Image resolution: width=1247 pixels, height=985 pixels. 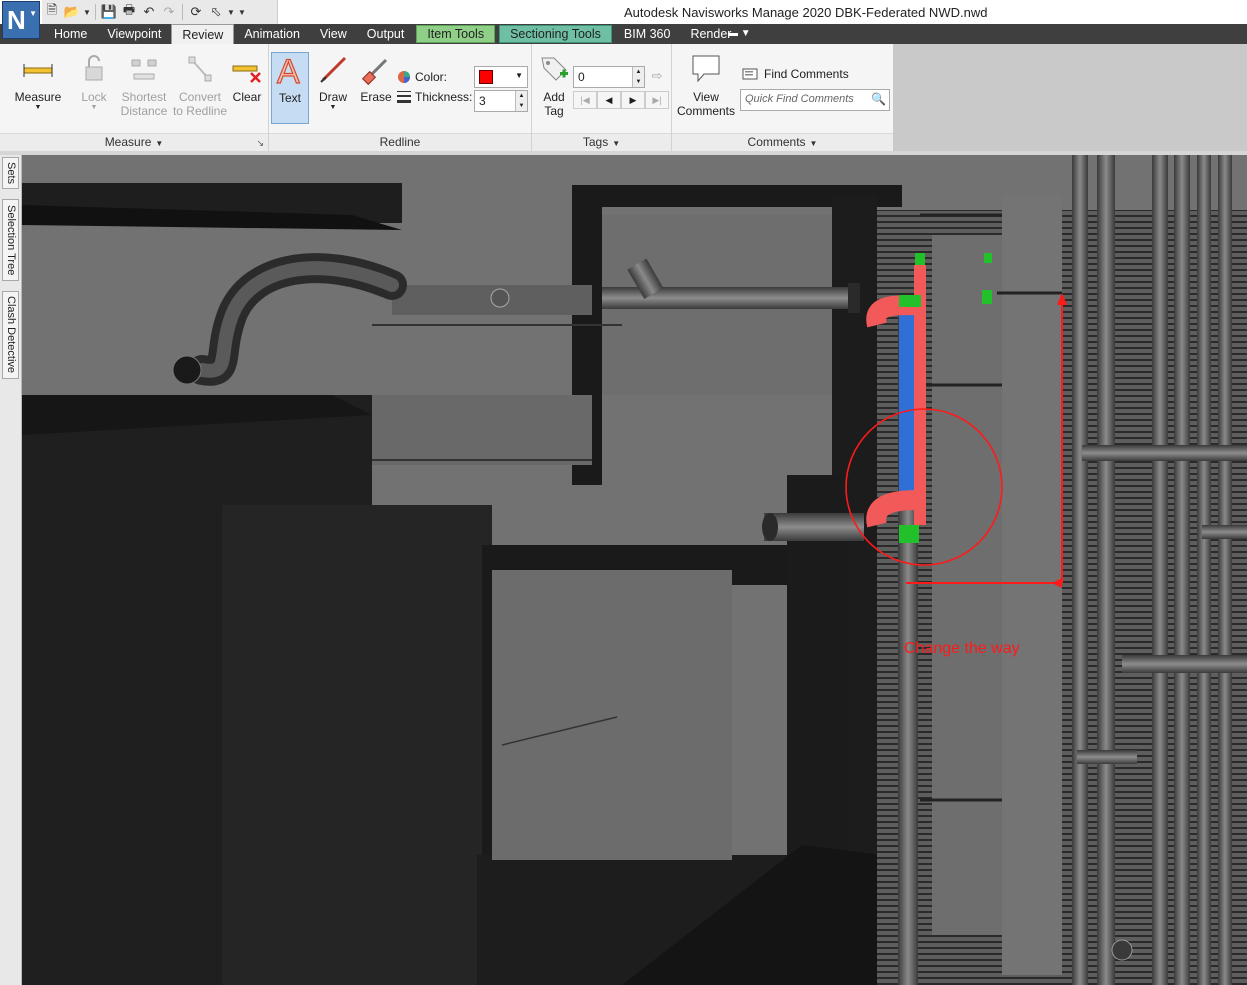 I want to click on redline-panel-title-text: Redline, so click(x=400, y=142).